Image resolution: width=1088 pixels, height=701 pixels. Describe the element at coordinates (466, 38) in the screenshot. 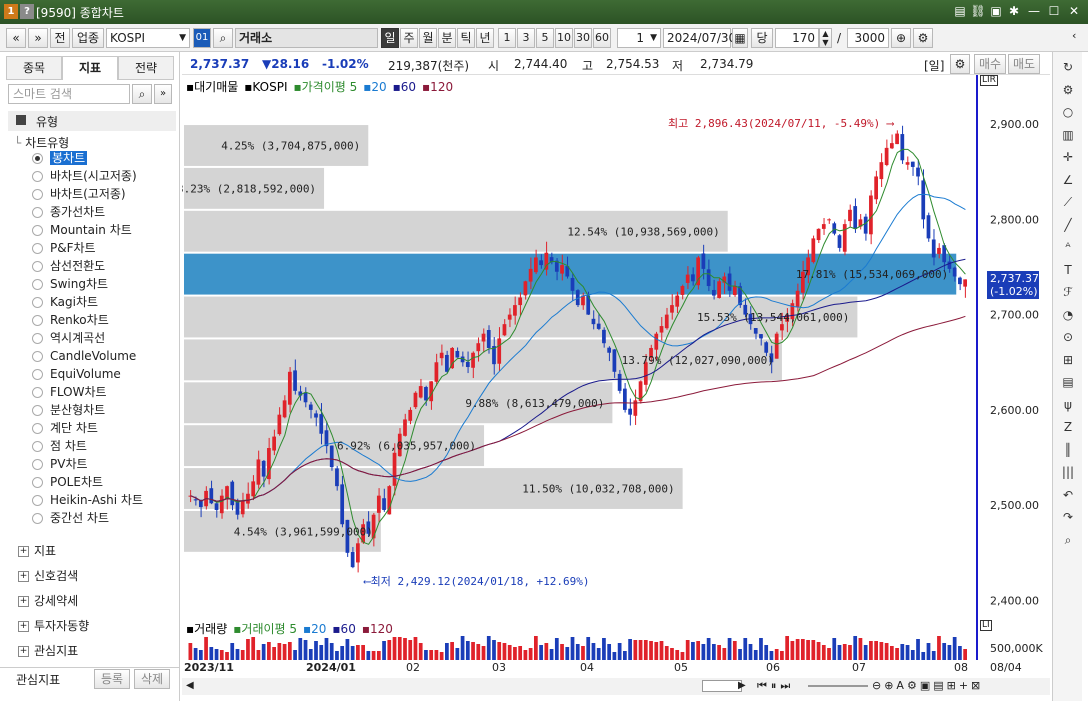

I see `period-4: 틱` at that location.